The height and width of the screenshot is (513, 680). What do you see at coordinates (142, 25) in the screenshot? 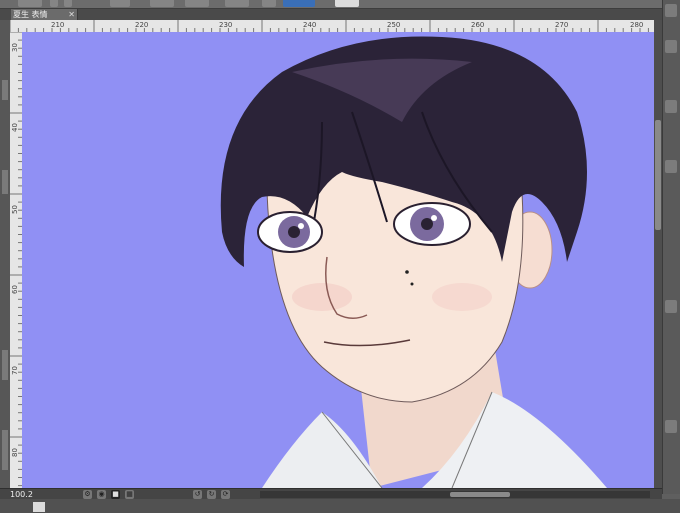
I see `ruler-label: 220` at bounding box center [142, 25].